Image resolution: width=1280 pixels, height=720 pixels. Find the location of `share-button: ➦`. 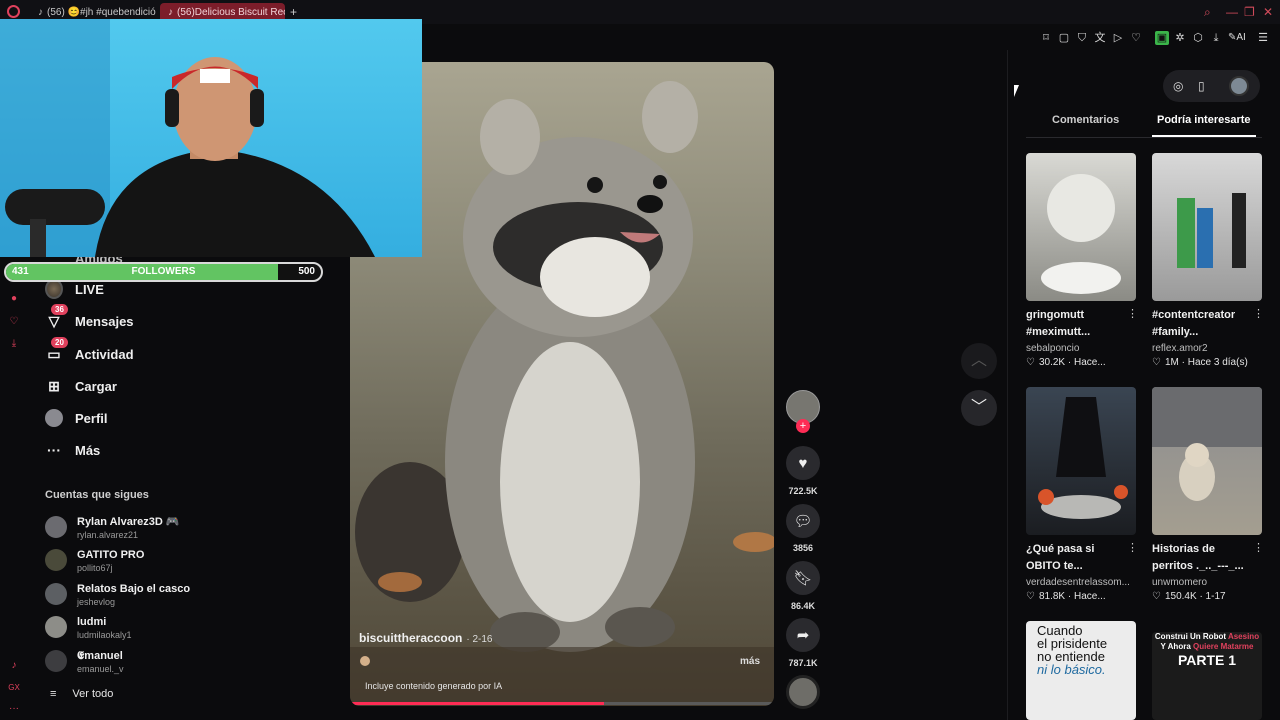

share-button: ➦ is located at coordinates (803, 635).